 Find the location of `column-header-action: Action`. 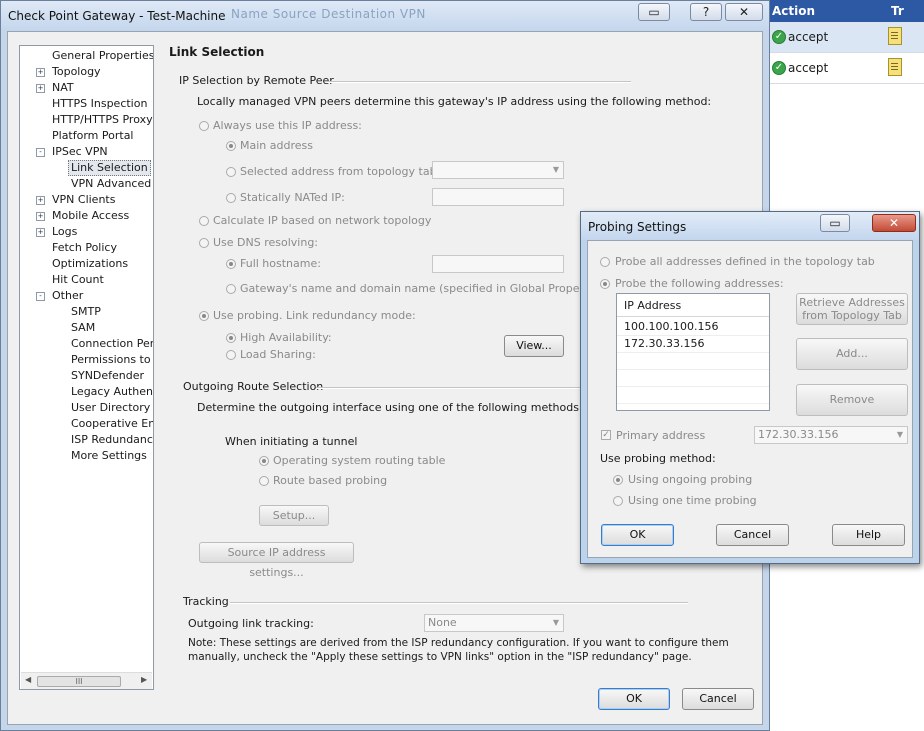

column-header-action: Action is located at coordinates (793, 11).